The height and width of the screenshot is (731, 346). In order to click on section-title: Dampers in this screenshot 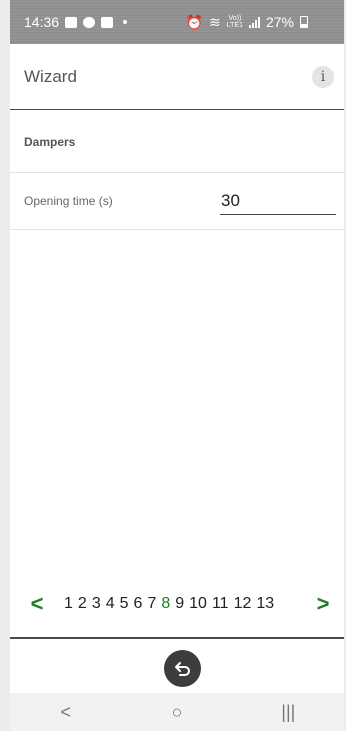, I will do `click(177, 142)`.